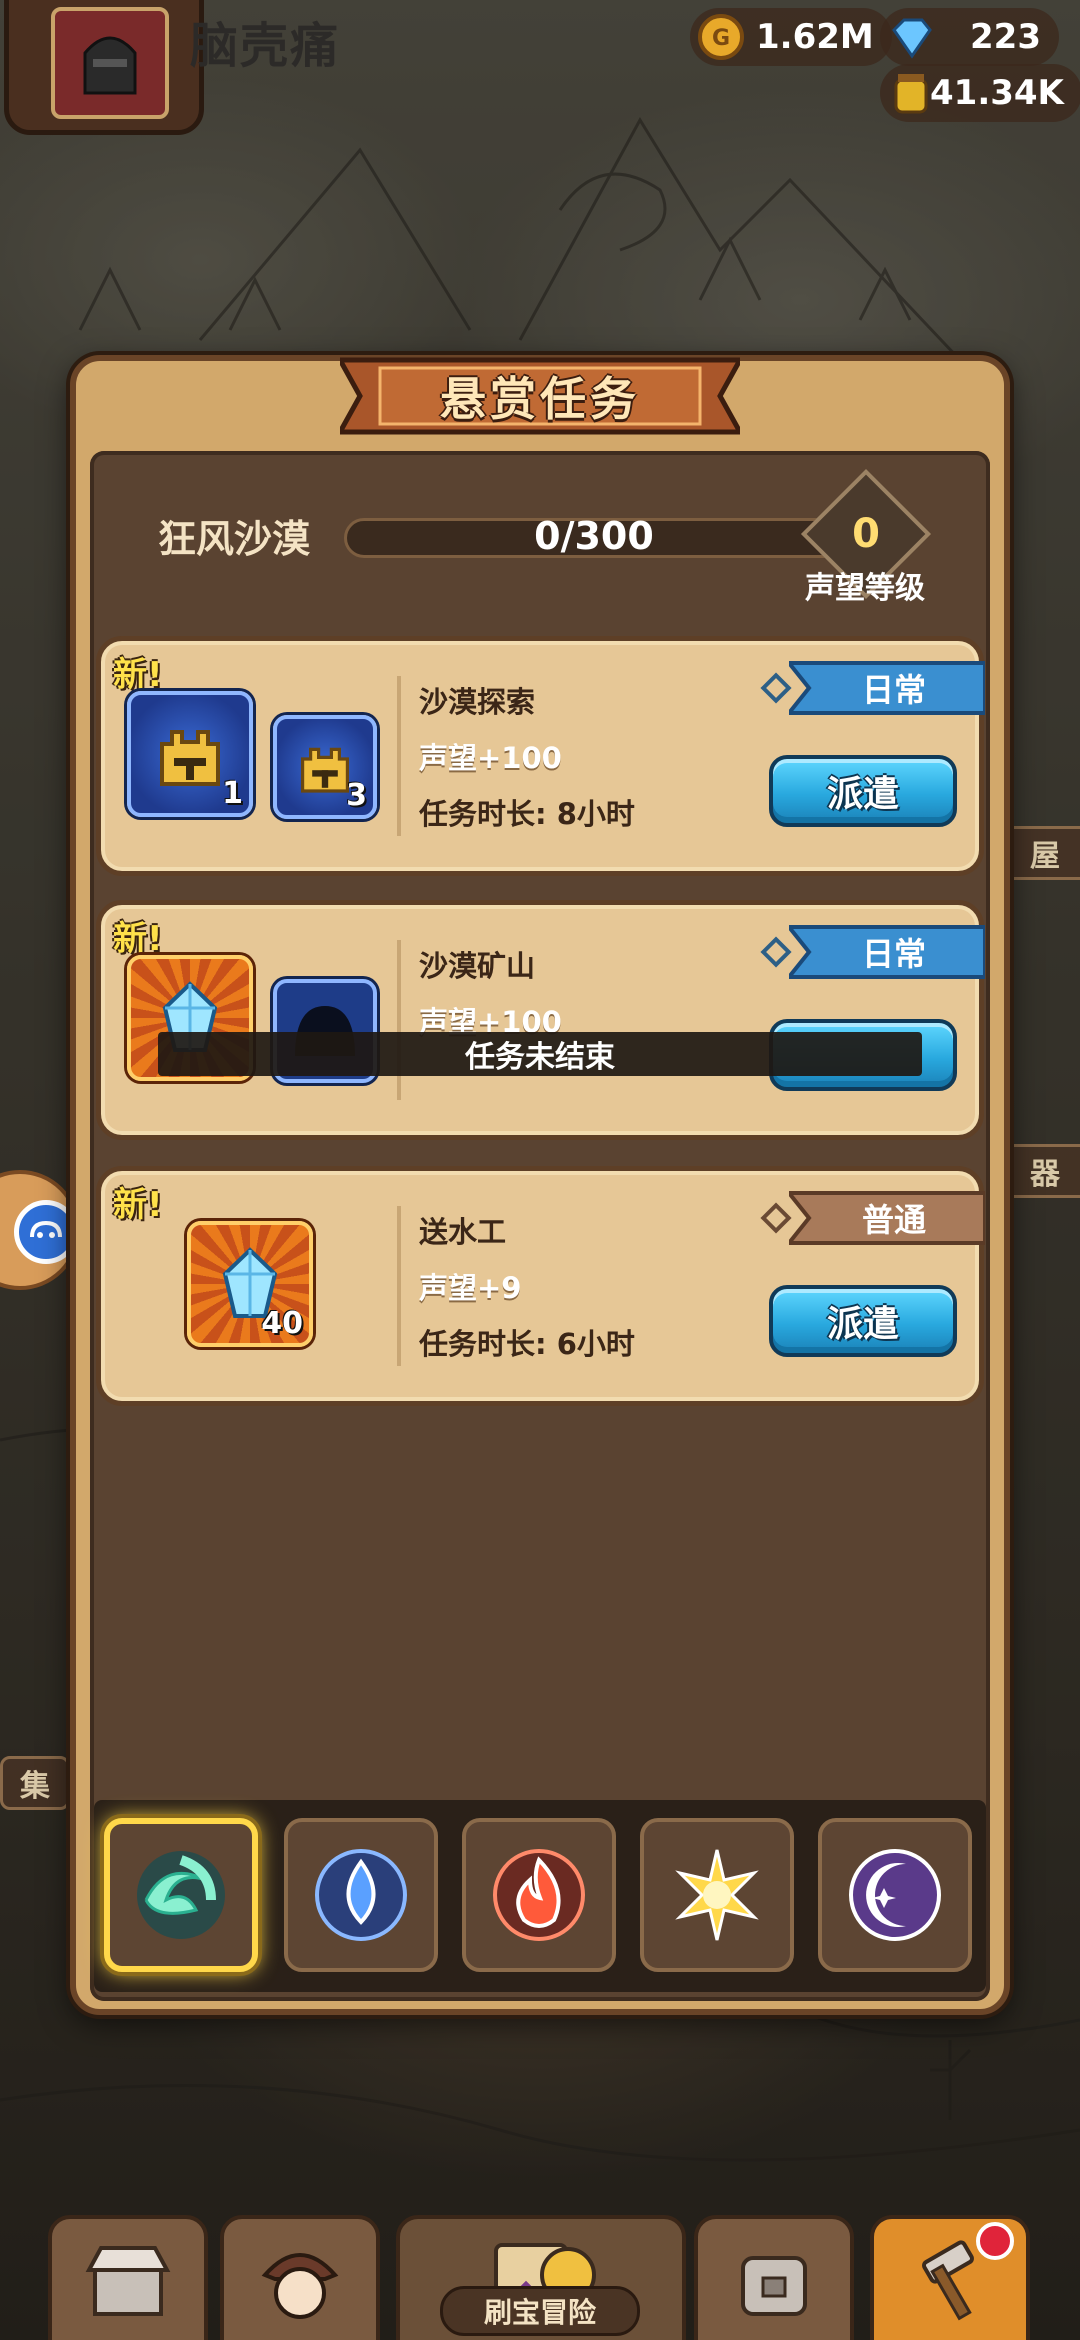 Image resolution: width=1080 pixels, height=2340 pixels. I want to click on task-reputation: 声望+9, so click(470, 1288).